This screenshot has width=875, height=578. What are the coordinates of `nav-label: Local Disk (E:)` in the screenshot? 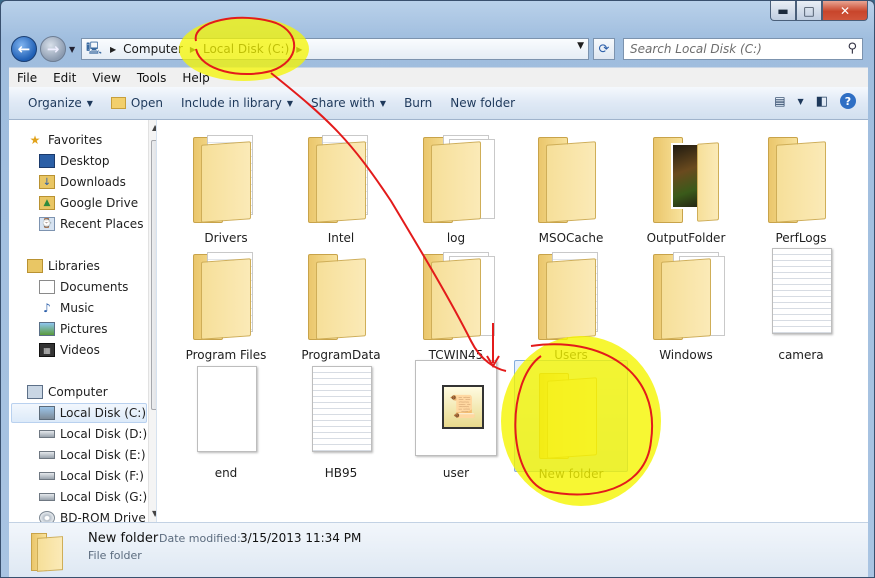 It's located at (103, 455).